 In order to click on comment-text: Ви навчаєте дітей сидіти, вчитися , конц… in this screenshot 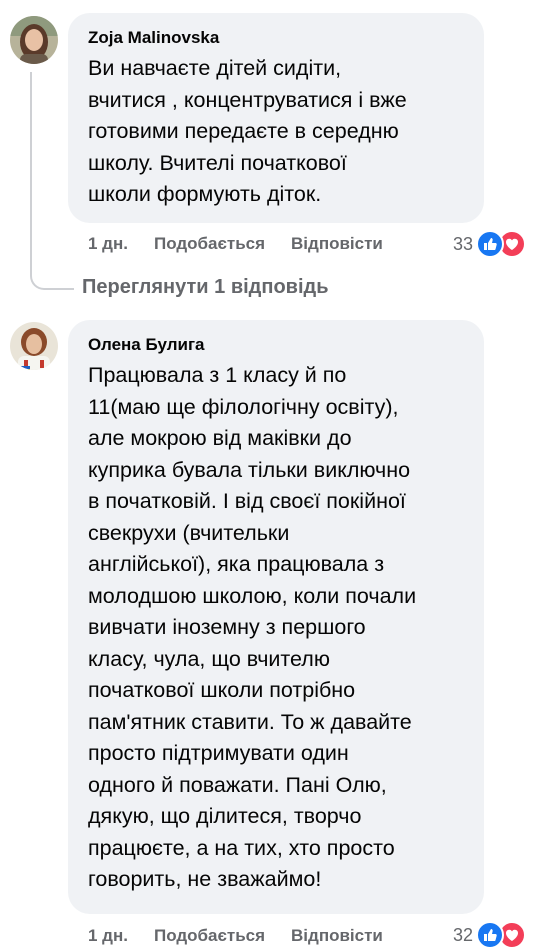, I will do `click(247, 131)`.